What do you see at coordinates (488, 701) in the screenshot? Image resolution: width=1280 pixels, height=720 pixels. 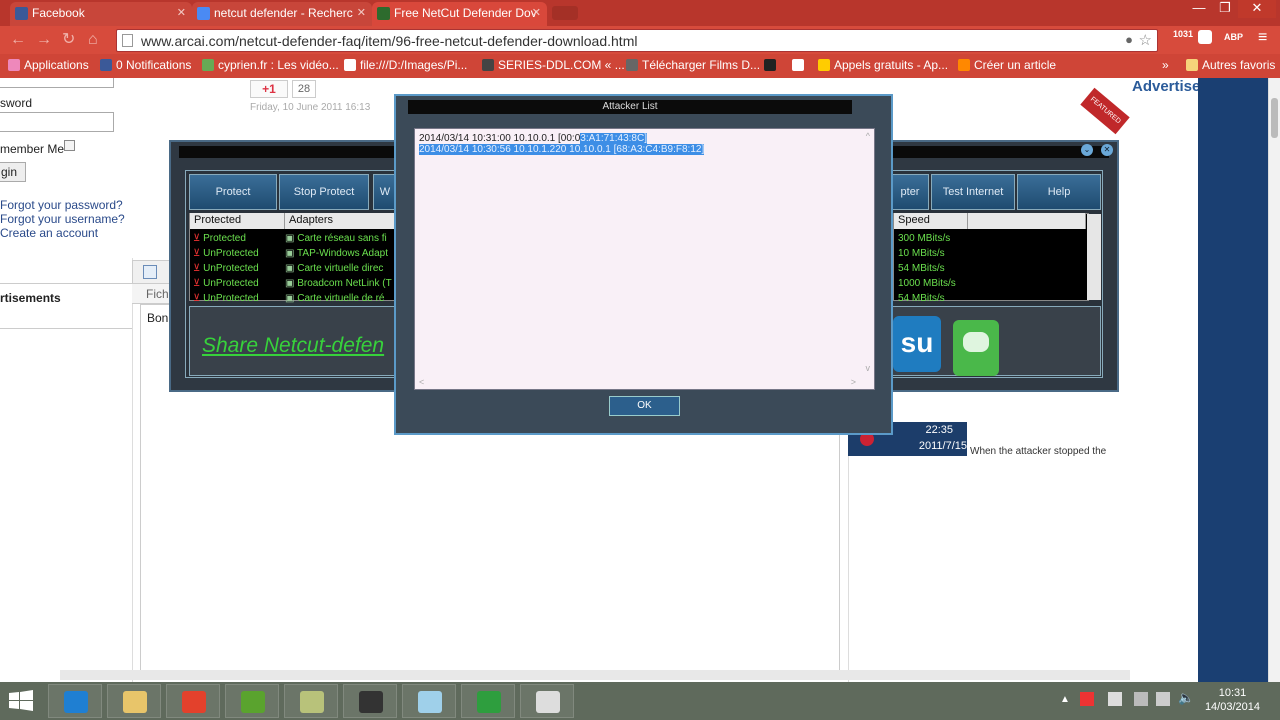 I see `taskbar-stats` at bounding box center [488, 701].